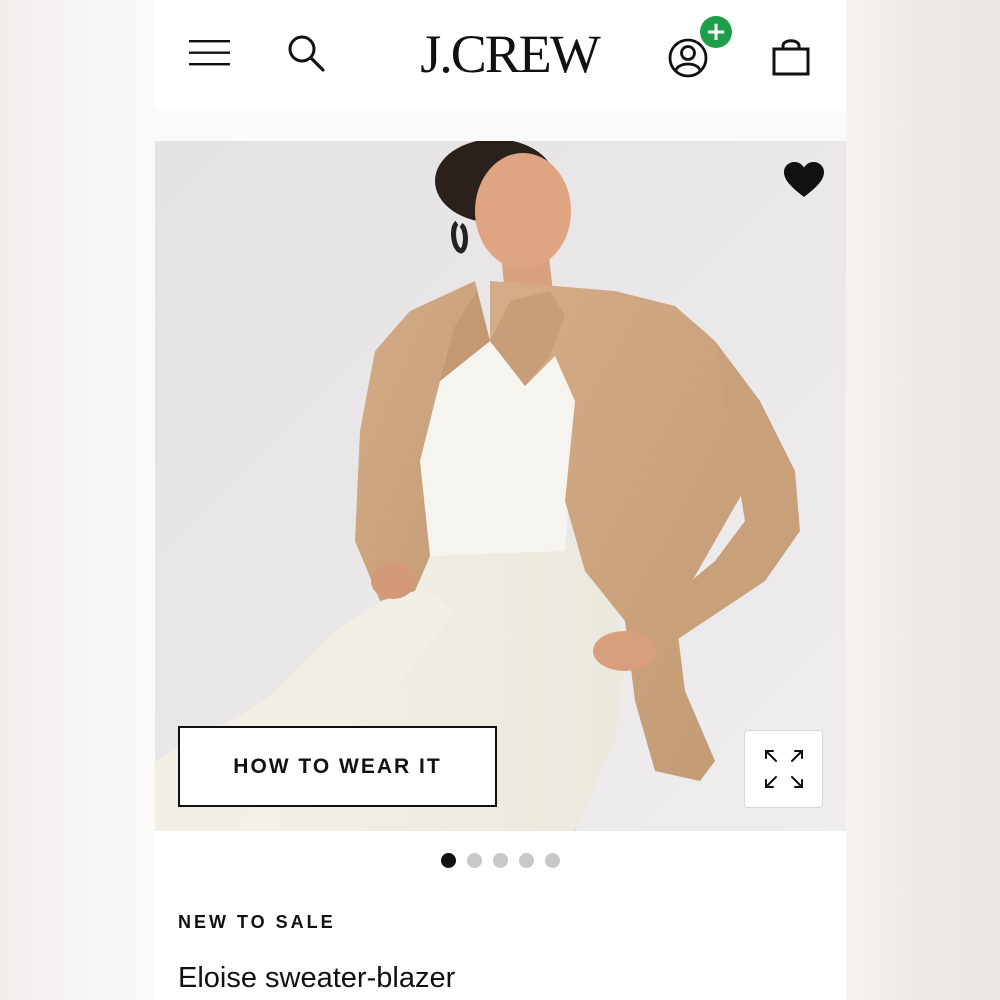 The image size is (1000, 1000). Describe the element at coordinates (500, 125) in the screenshot. I see `header-divider-band` at that location.